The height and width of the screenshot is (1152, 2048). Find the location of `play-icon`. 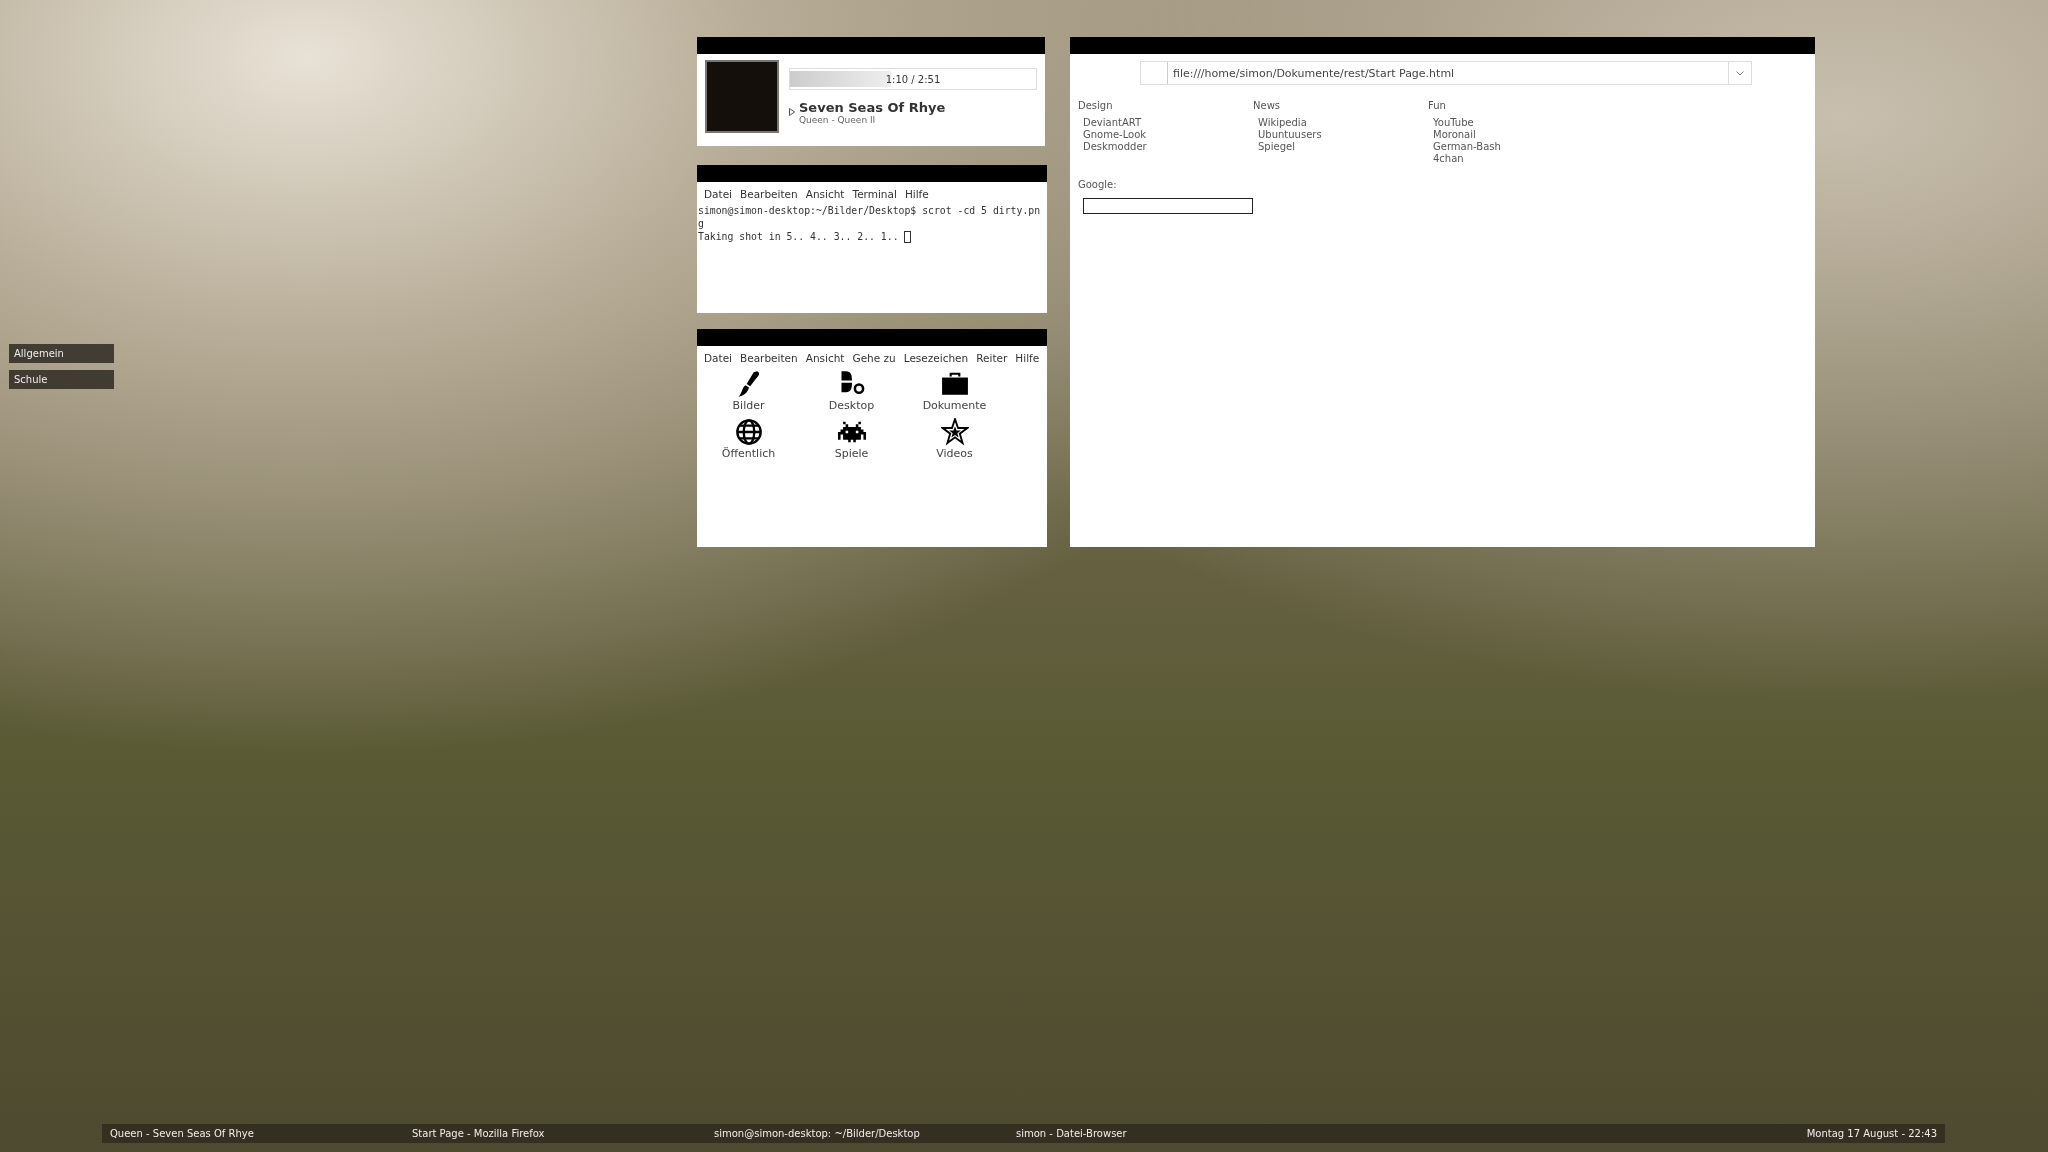

play-icon is located at coordinates (792, 112).